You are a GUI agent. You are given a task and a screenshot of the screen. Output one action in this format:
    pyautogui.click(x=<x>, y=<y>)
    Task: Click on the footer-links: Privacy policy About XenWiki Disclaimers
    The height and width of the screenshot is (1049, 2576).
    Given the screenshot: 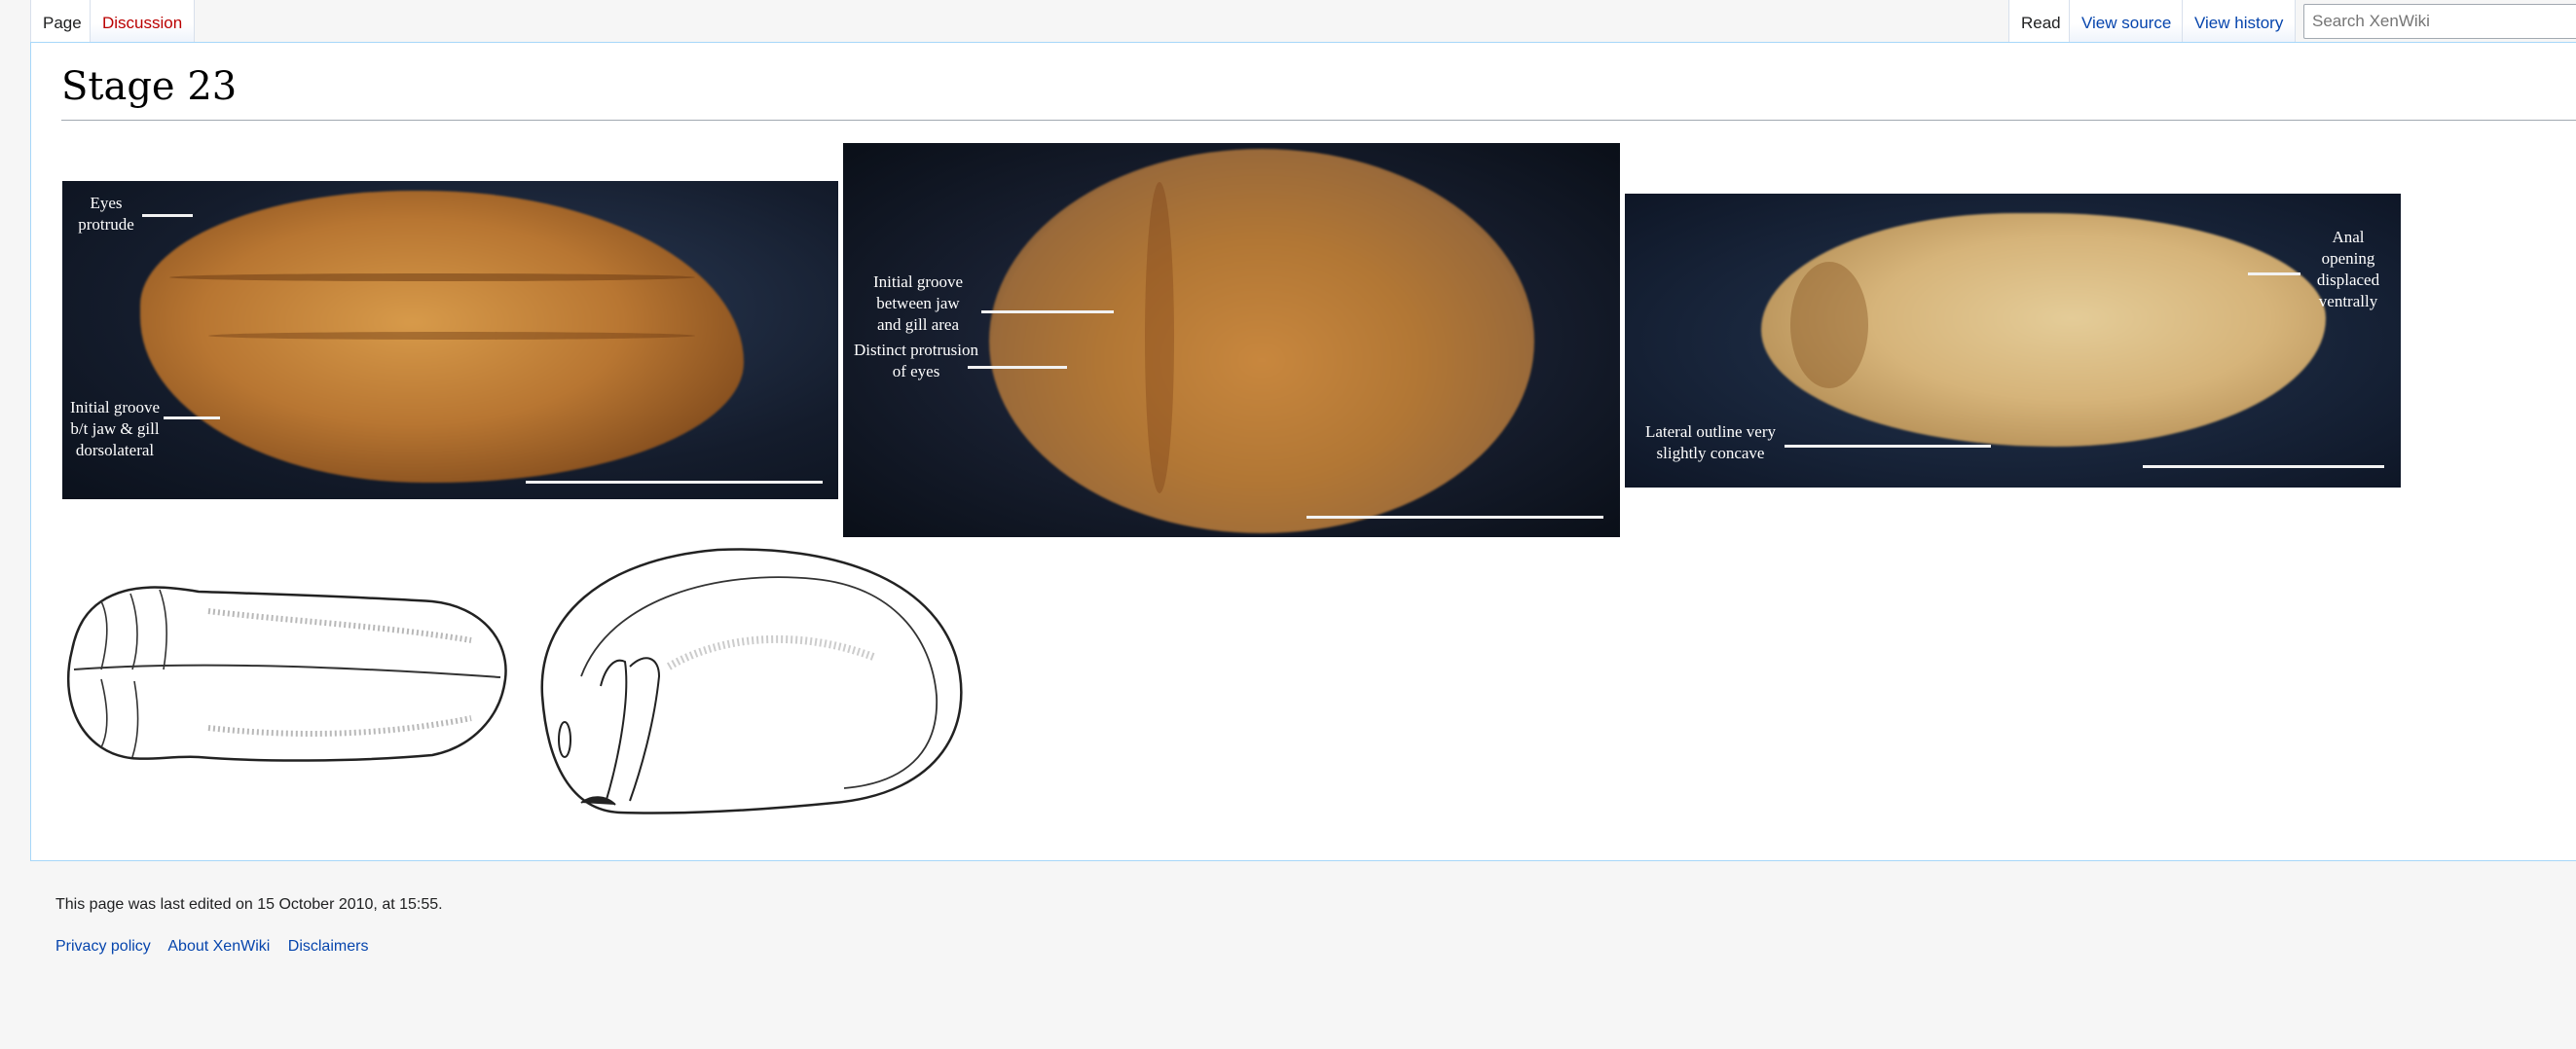 What is the action you would take?
    pyautogui.click(x=218, y=947)
    